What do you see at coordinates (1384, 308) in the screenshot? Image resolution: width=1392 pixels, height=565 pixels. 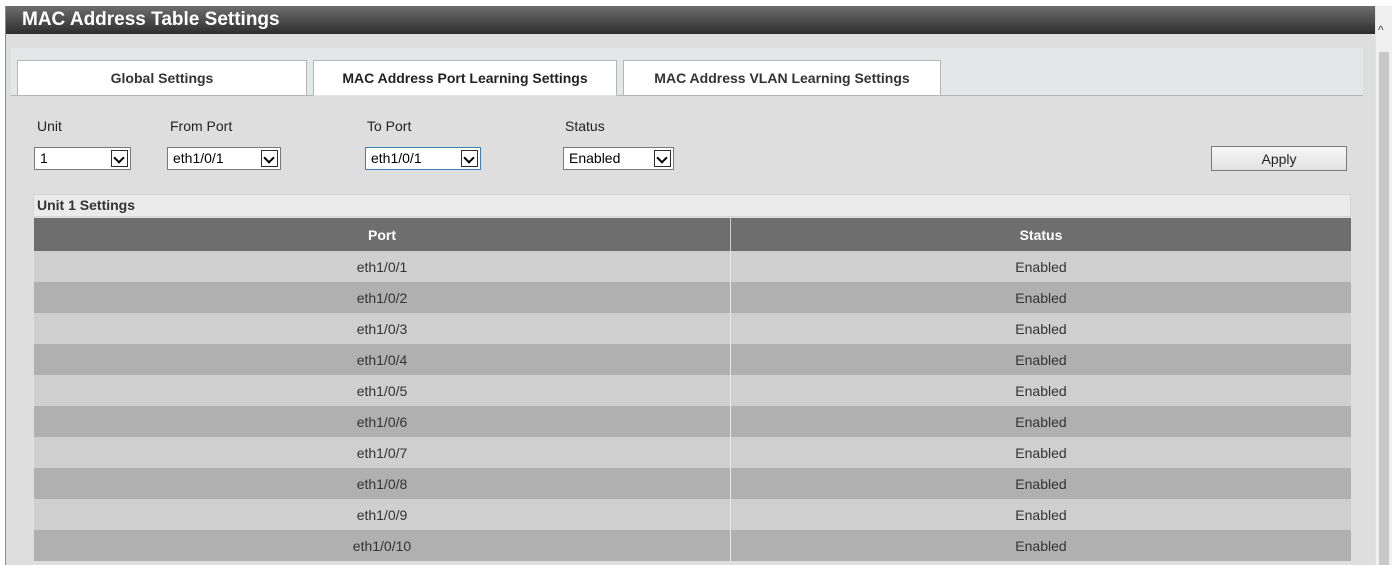 I see `scrollbar-thumb` at bounding box center [1384, 308].